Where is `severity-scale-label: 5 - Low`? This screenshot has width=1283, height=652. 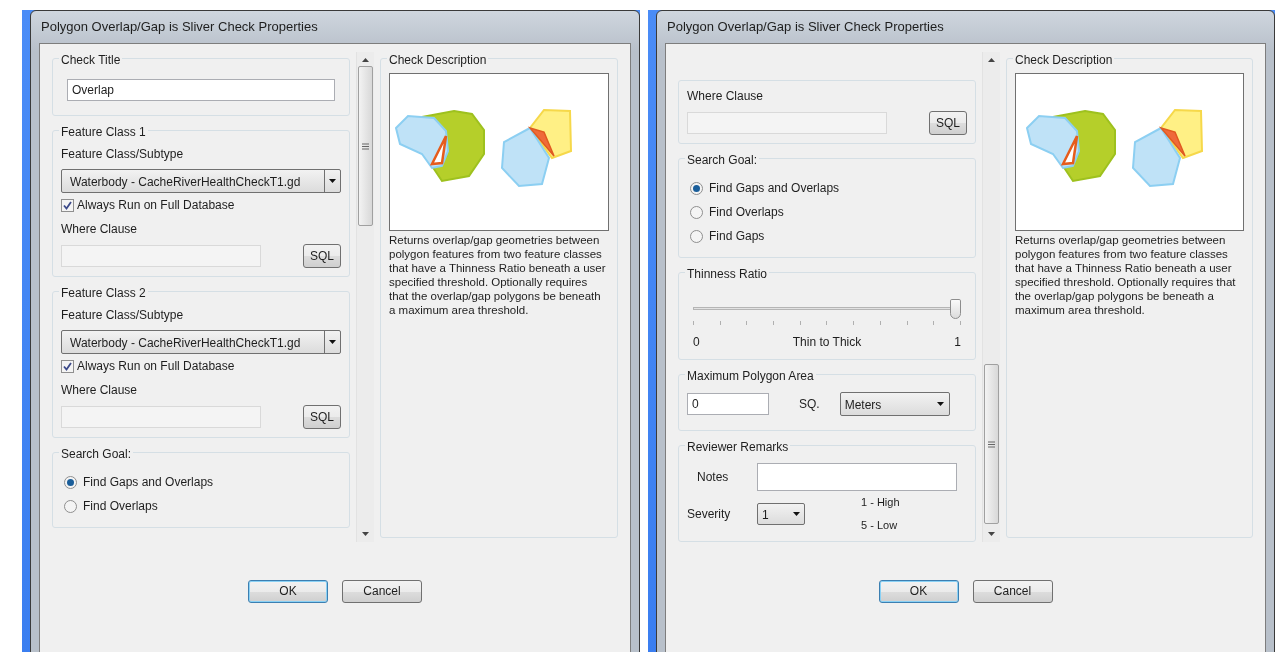 severity-scale-label: 5 - Low is located at coordinates (880, 525).